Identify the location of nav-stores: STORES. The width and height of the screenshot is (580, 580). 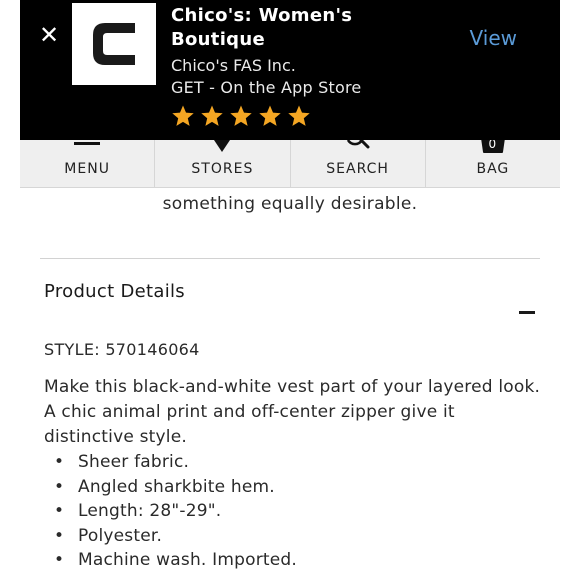
(223, 163).